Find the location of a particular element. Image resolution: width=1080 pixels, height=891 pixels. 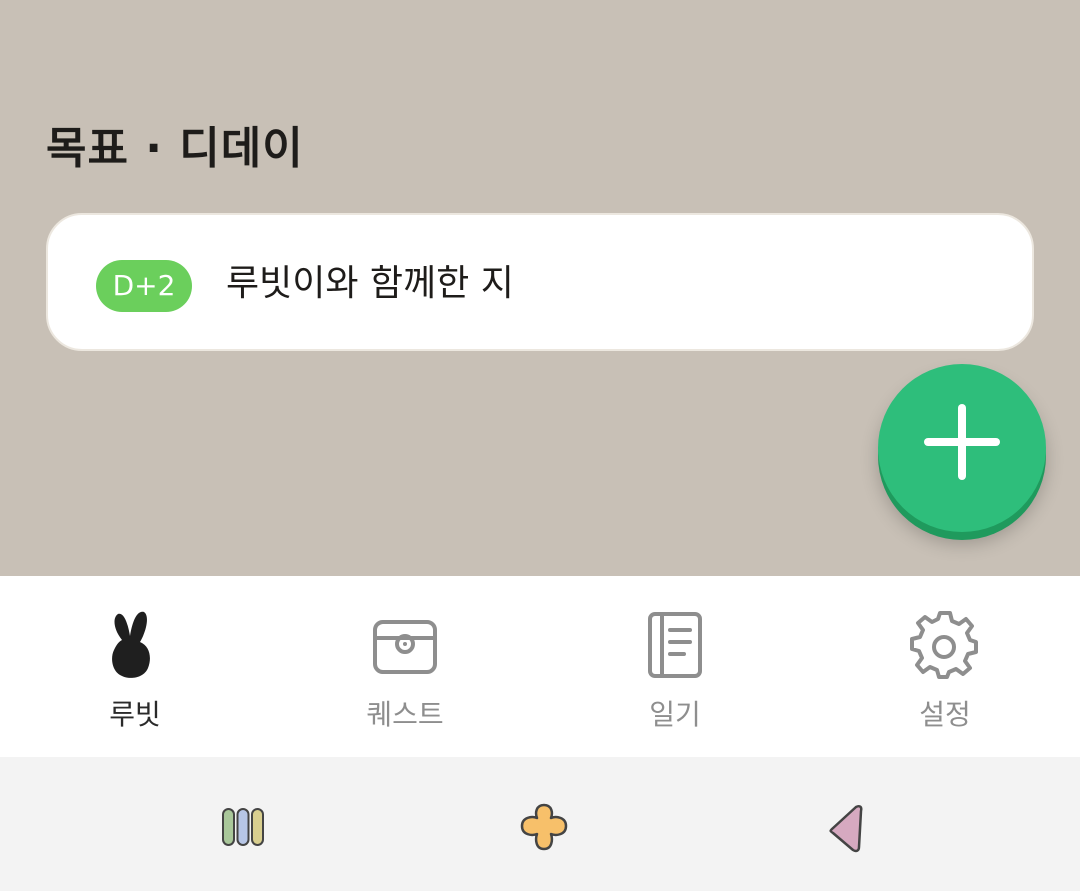

back-button is located at coordinates (846, 827).